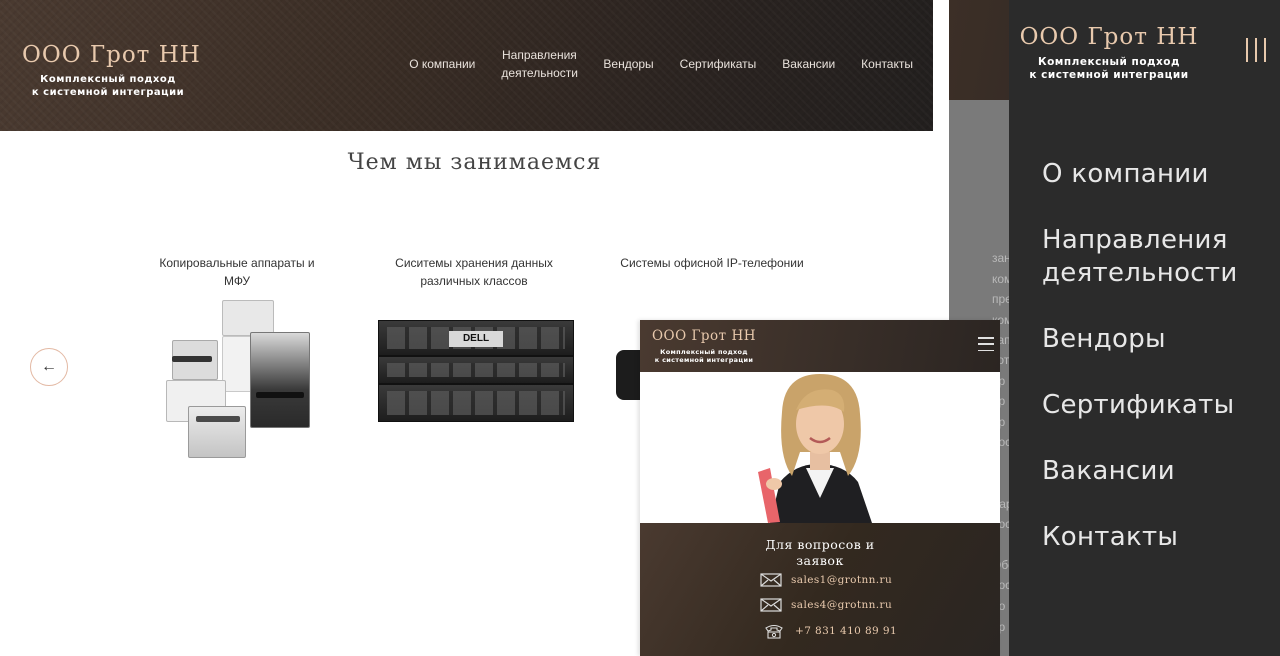  I want to click on contact-email-1: sales1@grotnn.ru, so click(826, 580).